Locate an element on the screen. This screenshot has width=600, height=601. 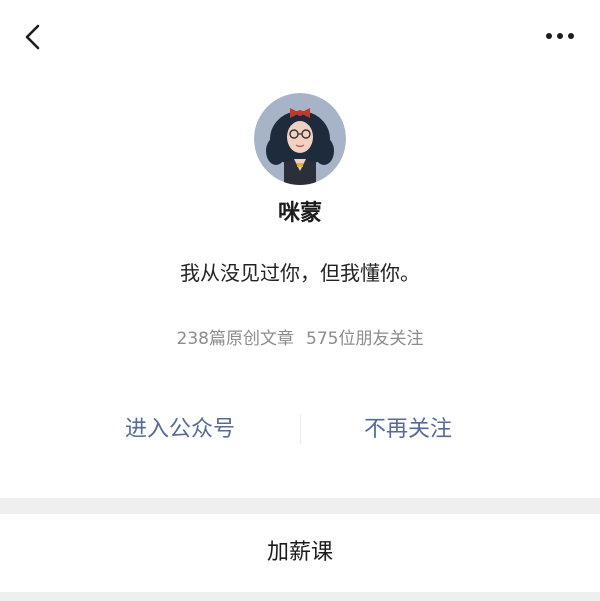
account-stats: 238篇原创文章 575位朋友关注 is located at coordinates (300, 339).